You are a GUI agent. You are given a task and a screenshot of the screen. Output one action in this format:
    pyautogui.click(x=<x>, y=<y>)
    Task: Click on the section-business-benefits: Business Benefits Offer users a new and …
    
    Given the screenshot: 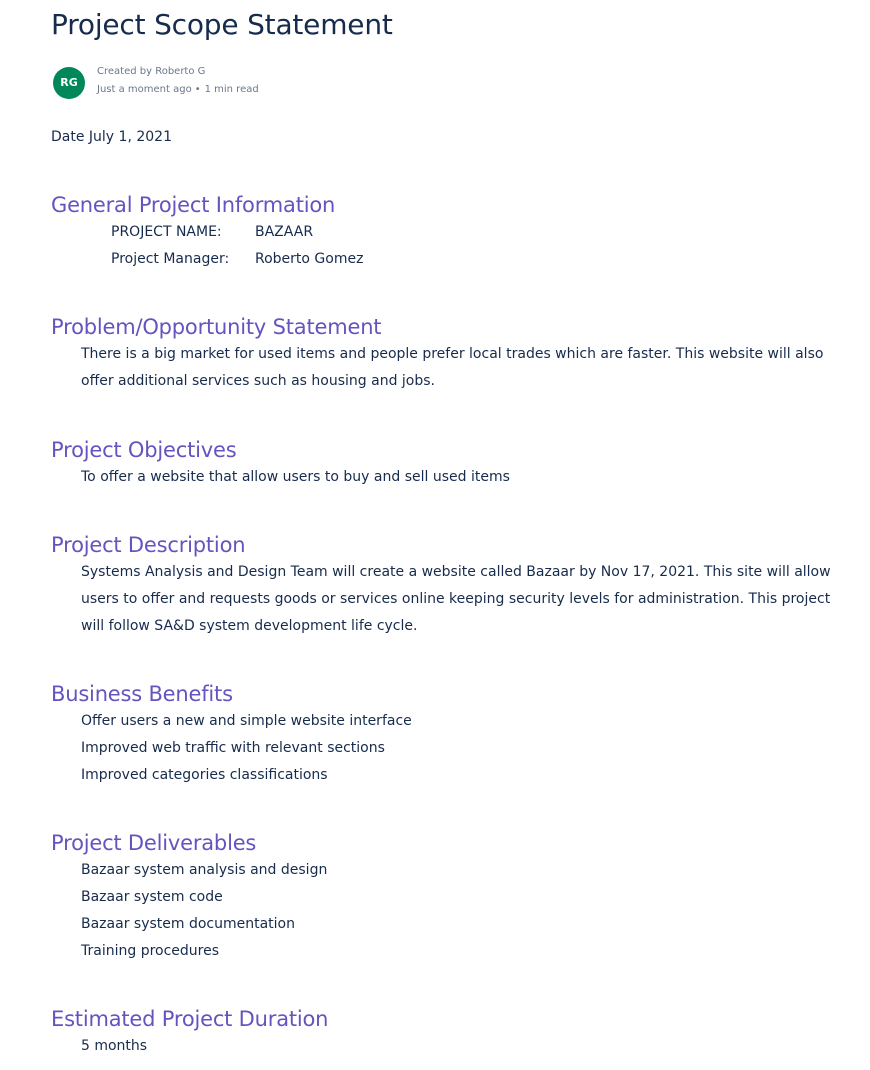 What is the action you would take?
    pyautogui.click(x=441, y=734)
    